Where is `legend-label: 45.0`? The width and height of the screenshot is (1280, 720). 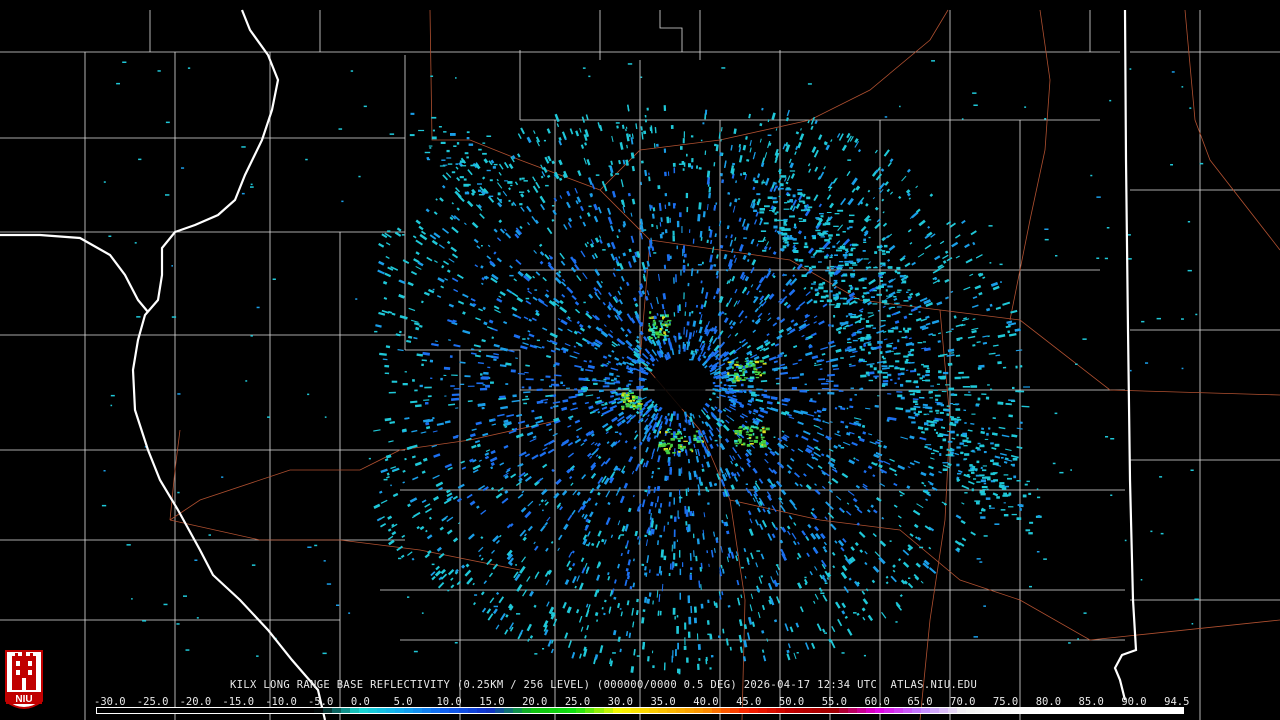 legend-label: 45.0 is located at coordinates (749, 702).